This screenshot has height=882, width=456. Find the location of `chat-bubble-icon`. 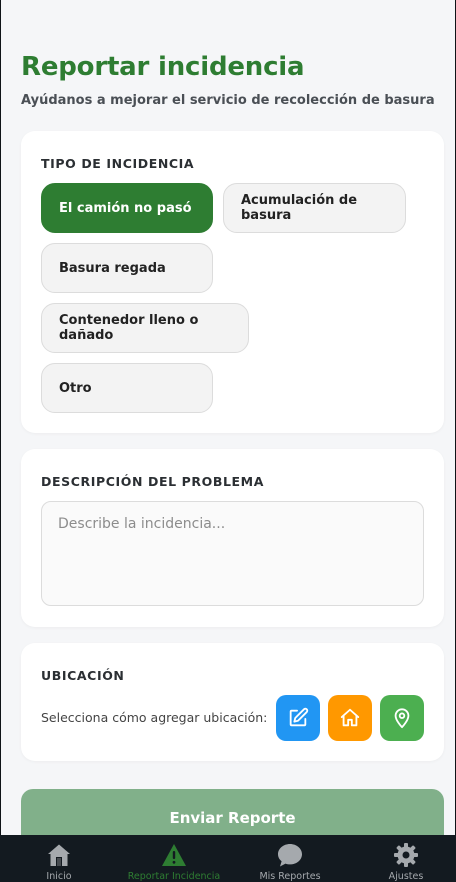

chat-bubble-icon is located at coordinates (290, 855).